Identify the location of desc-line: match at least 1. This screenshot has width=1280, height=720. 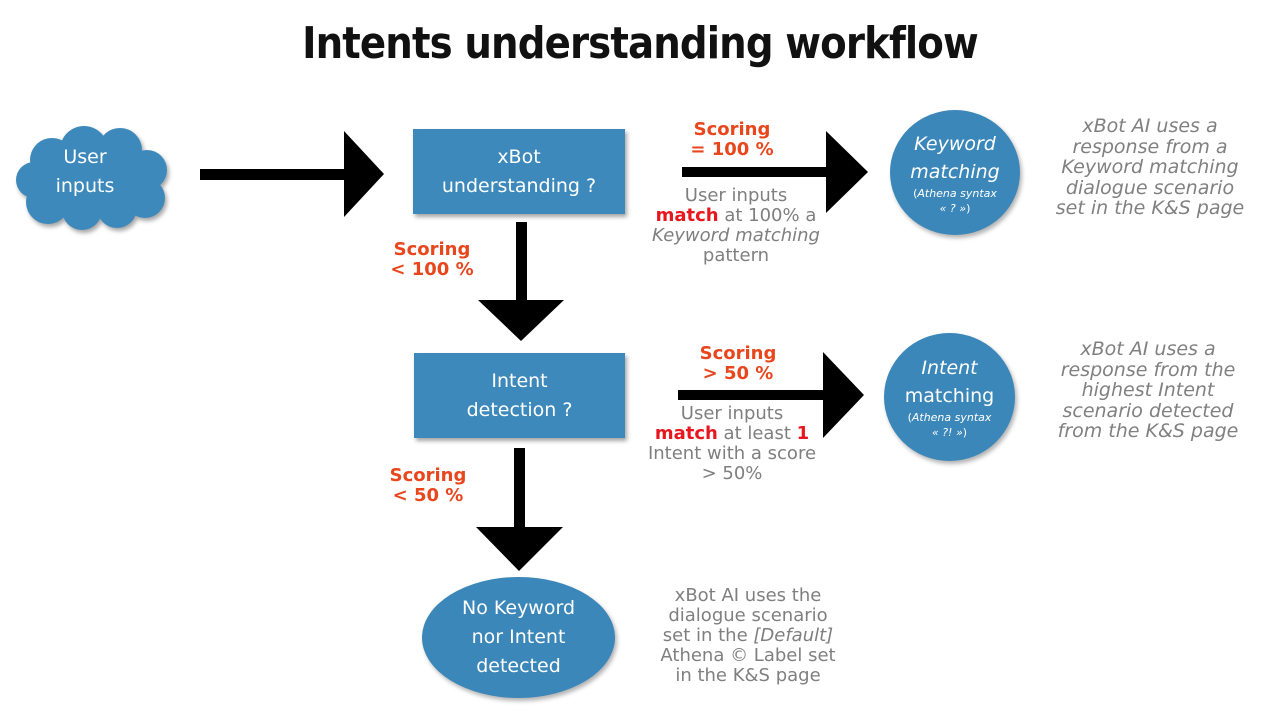
(732, 434).